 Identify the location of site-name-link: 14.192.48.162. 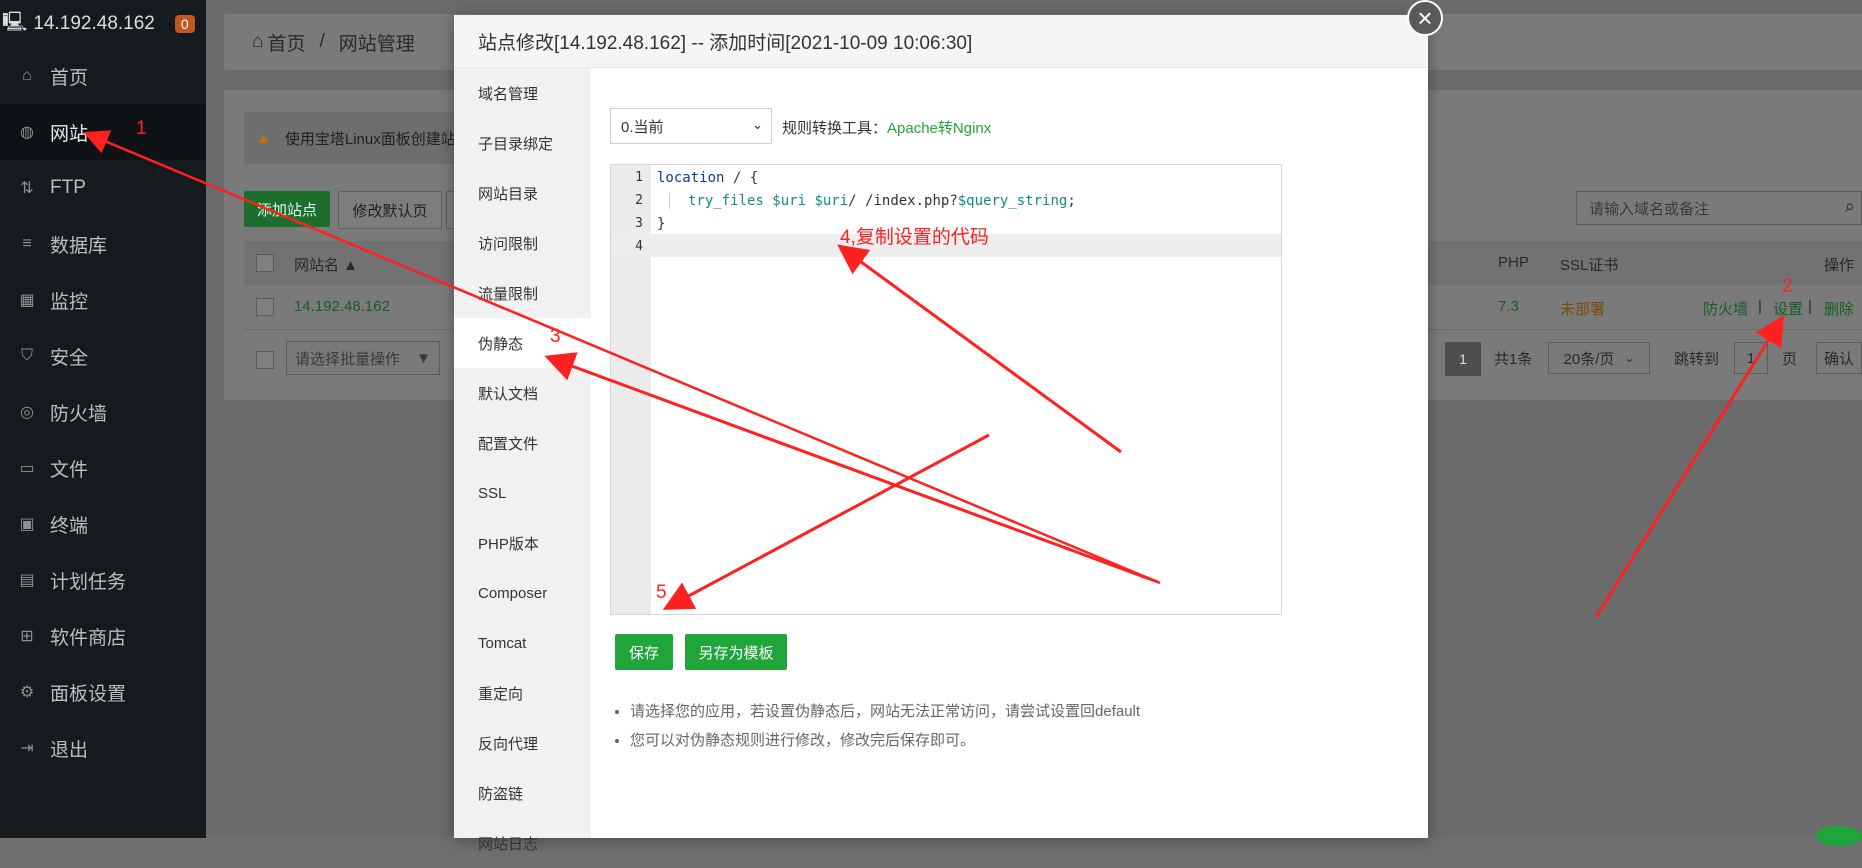
(342, 306).